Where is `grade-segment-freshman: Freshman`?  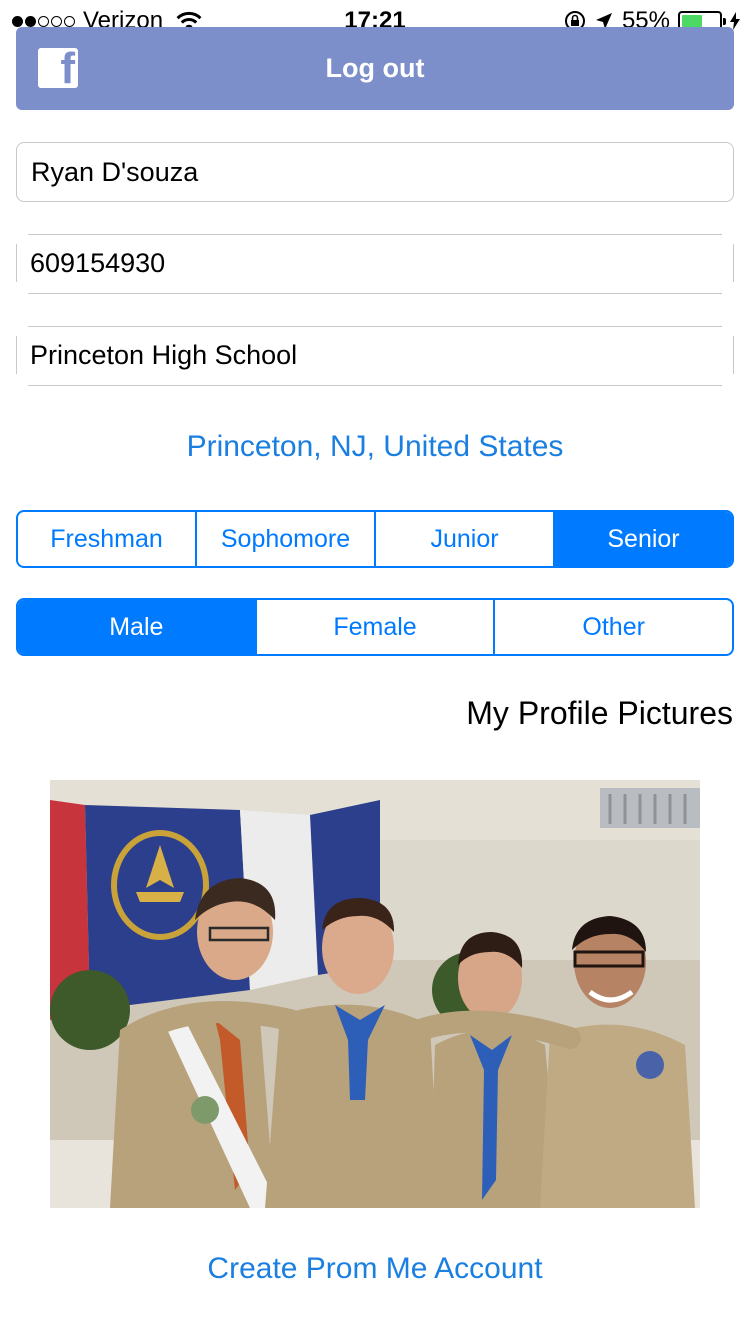
grade-segment-freshman: Freshman is located at coordinates (106, 539).